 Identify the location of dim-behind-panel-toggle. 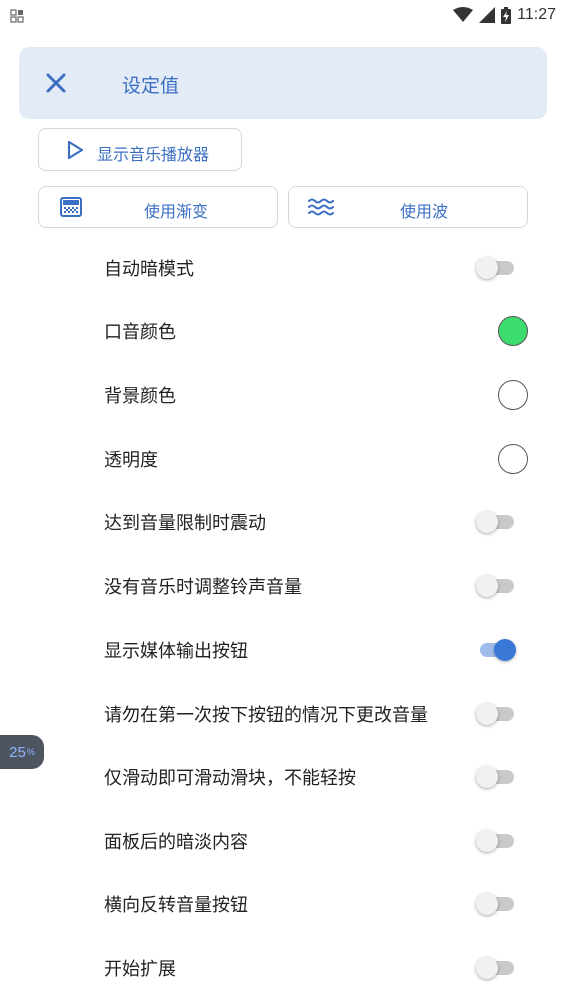
(496, 841).